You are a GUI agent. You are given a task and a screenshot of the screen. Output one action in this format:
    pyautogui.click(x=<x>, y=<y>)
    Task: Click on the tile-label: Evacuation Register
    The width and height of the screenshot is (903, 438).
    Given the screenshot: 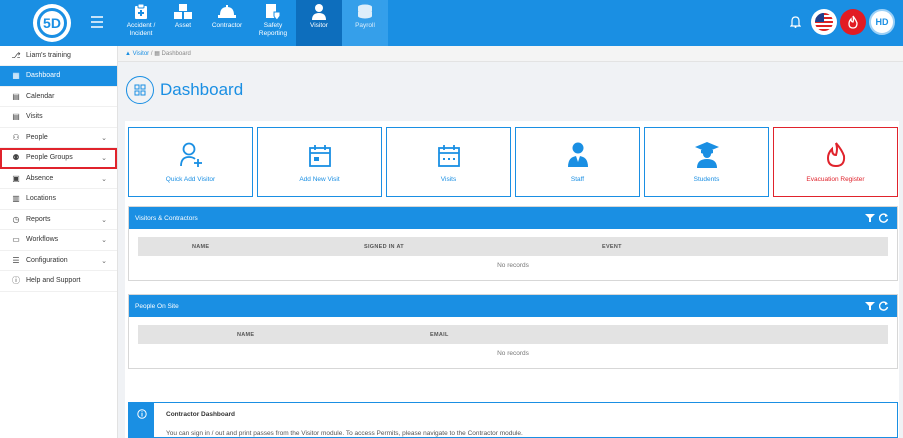 What is the action you would take?
    pyautogui.click(x=835, y=179)
    